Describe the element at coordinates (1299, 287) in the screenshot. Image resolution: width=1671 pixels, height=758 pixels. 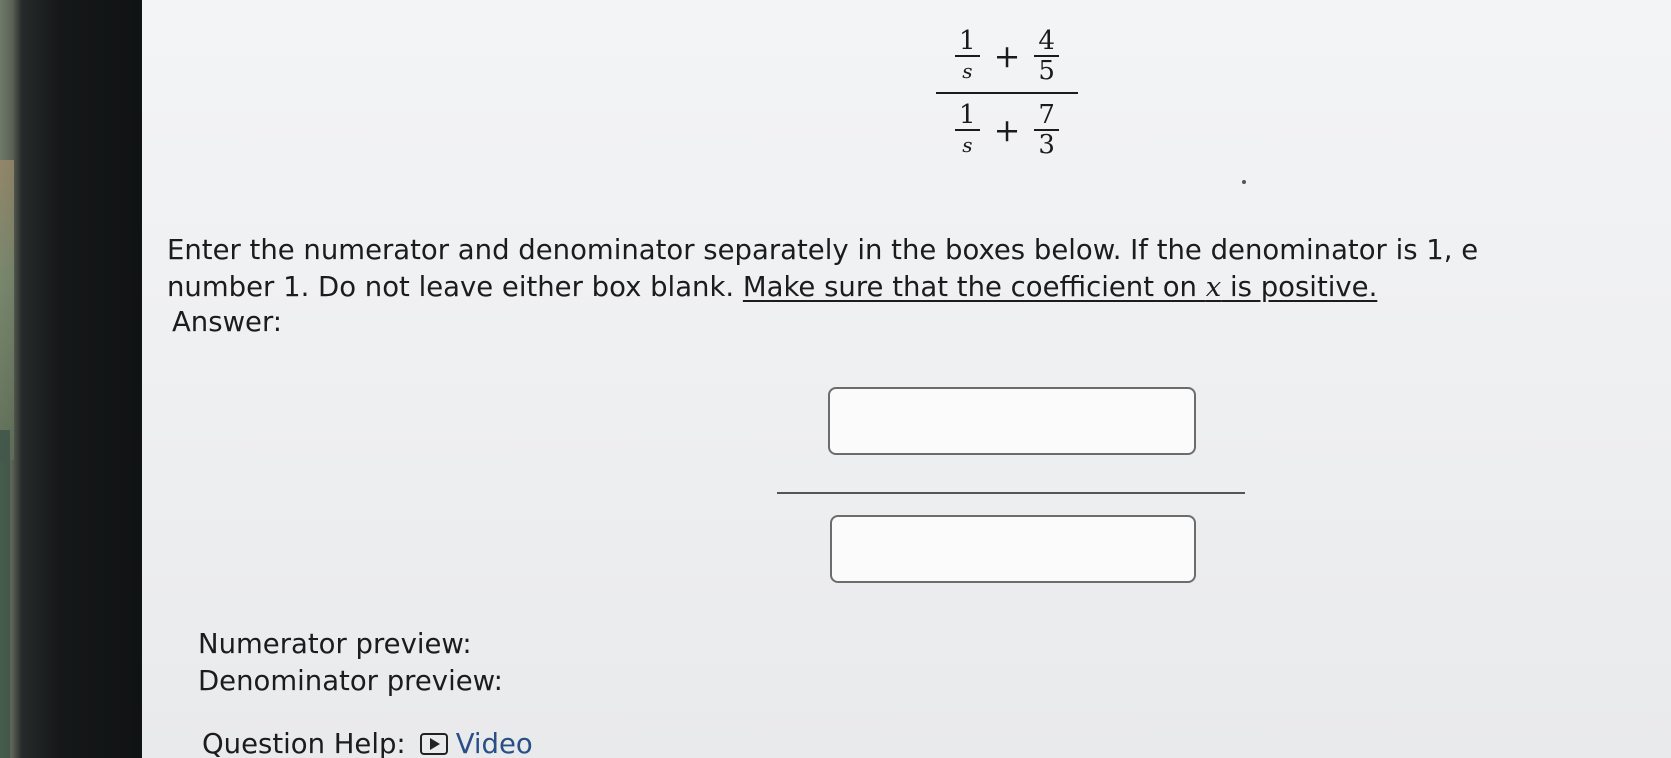
I see `instructions-underline-b: is positive.` at that location.